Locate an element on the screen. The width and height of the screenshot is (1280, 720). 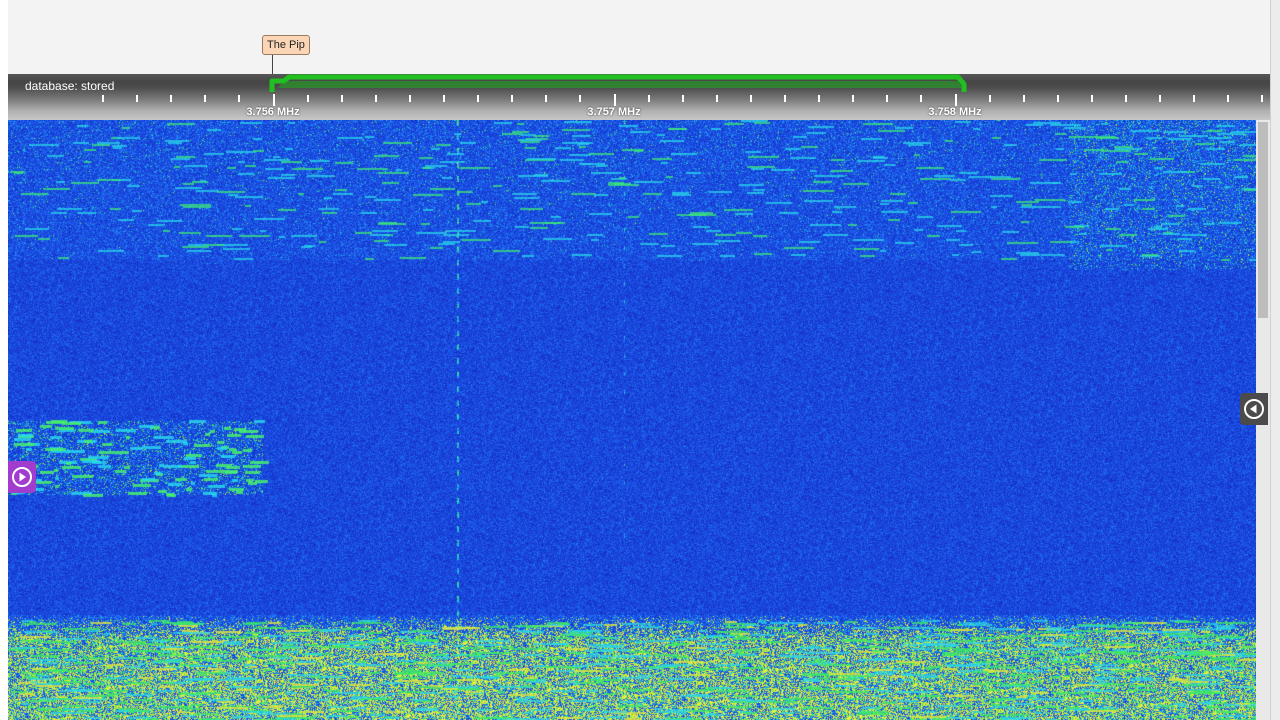
freq-label-3756: 3.756 MHz is located at coordinates (273, 112).